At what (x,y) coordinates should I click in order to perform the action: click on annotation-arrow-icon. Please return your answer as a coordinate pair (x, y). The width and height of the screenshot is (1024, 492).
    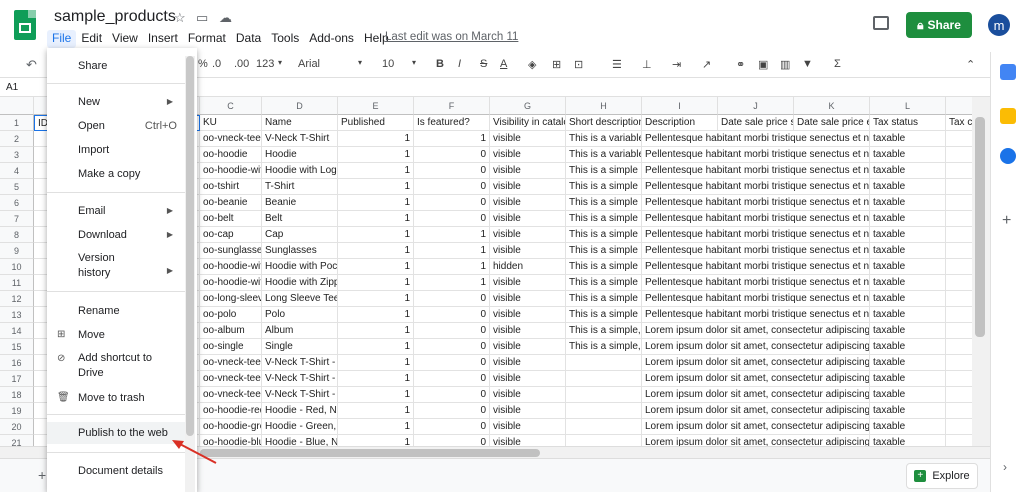
    Looking at the image, I should click on (194, 452).